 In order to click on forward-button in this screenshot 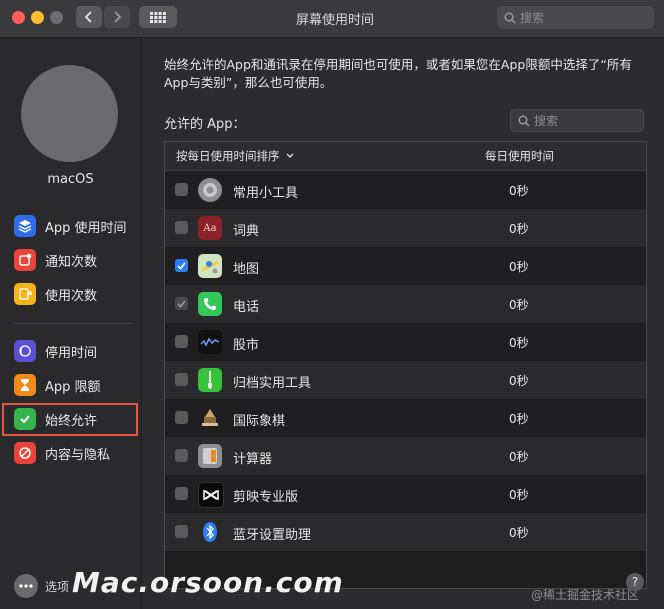, I will do `click(117, 17)`.